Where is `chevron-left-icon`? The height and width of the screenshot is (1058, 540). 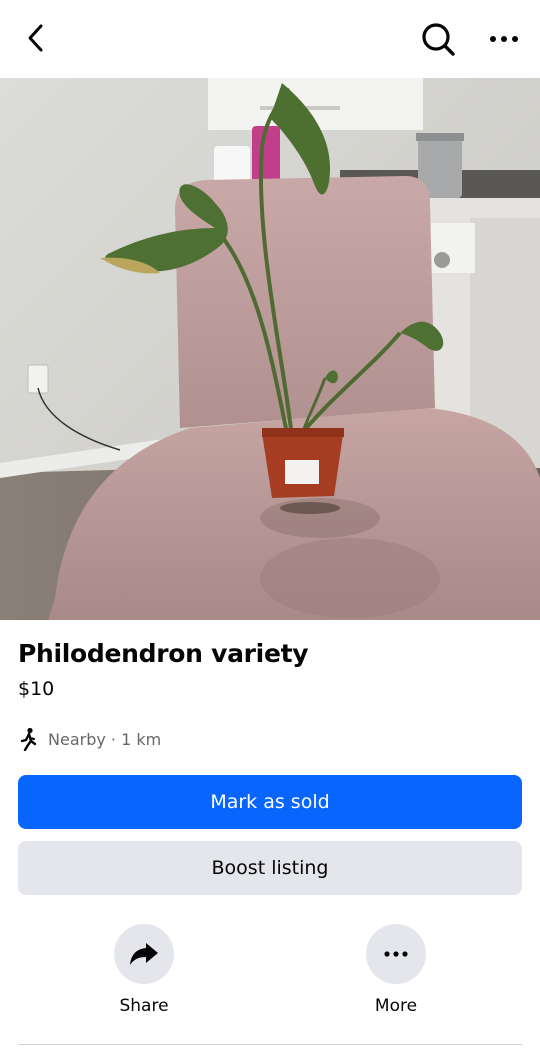
chevron-left-icon is located at coordinates (35, 38).